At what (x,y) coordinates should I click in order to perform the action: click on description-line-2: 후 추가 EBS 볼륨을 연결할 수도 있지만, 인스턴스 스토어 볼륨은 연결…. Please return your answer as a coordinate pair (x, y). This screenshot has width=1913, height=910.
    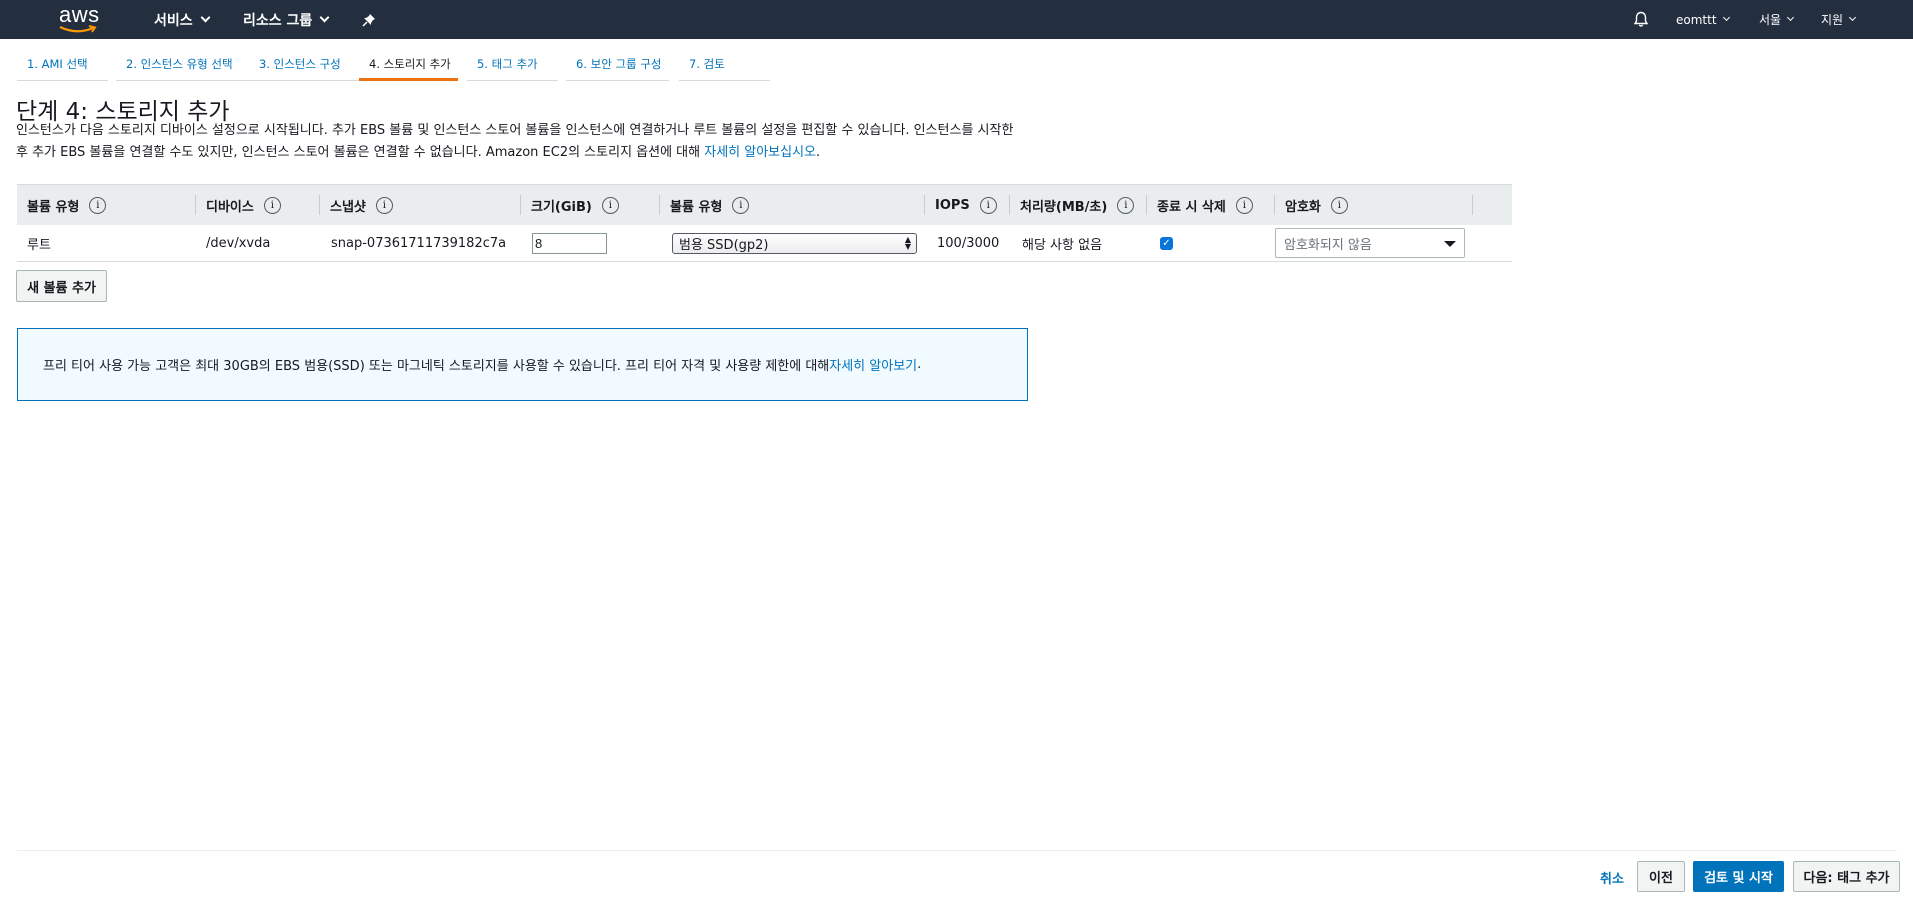
    Looking at the image, I should click on (531, 153).